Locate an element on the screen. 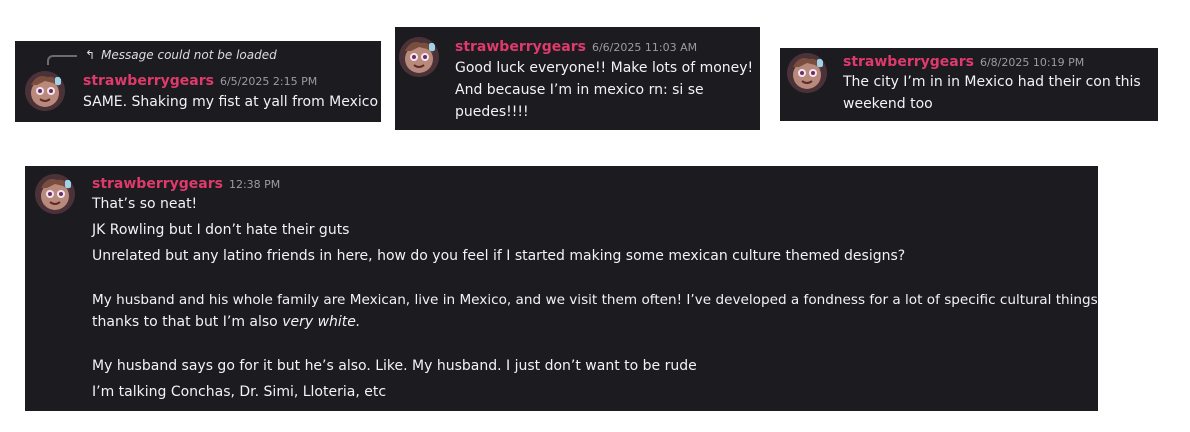  message-header: strawberrygears 12:38 PM is located at coordinates (186, 184).